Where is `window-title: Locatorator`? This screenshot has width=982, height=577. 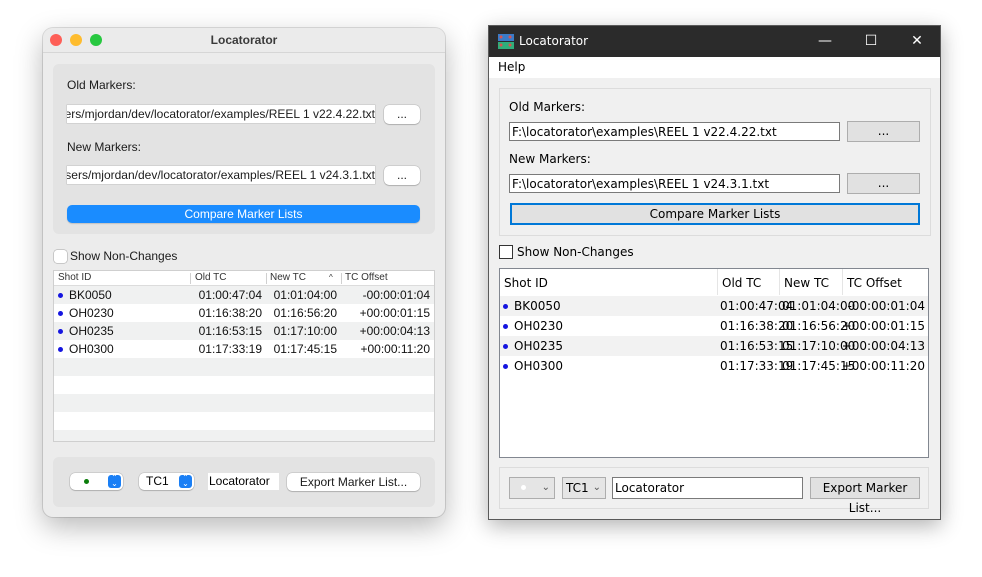 window-title: Locatorator is located at coordinates (244, 40).